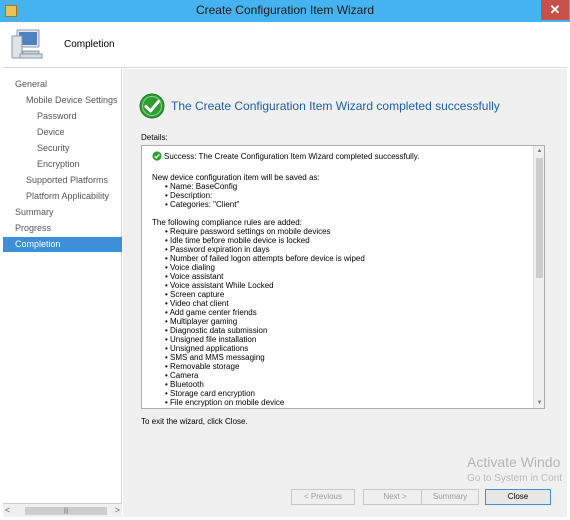  Describe the element at coordinates (539, 218) in the screenshot. I see `scrollbar-thumb` at that location.